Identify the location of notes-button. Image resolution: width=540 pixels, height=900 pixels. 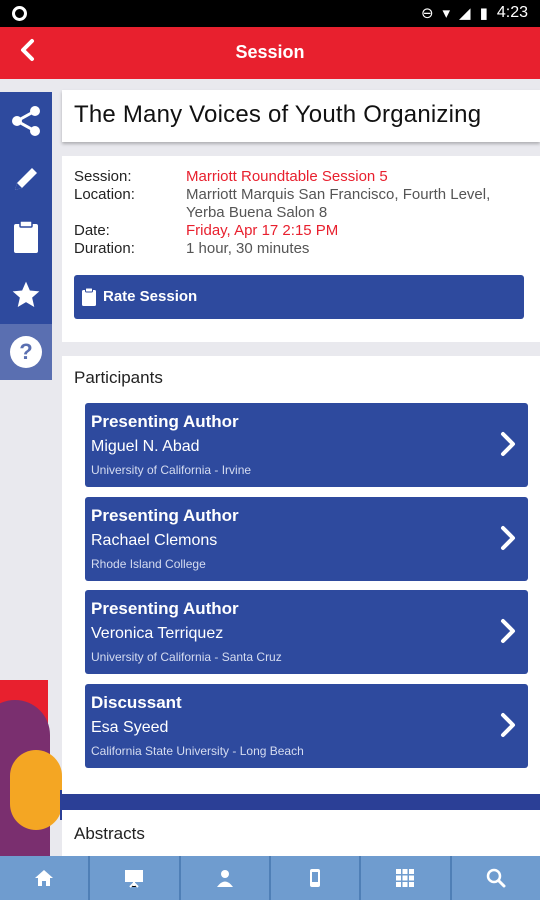
(26, 237).